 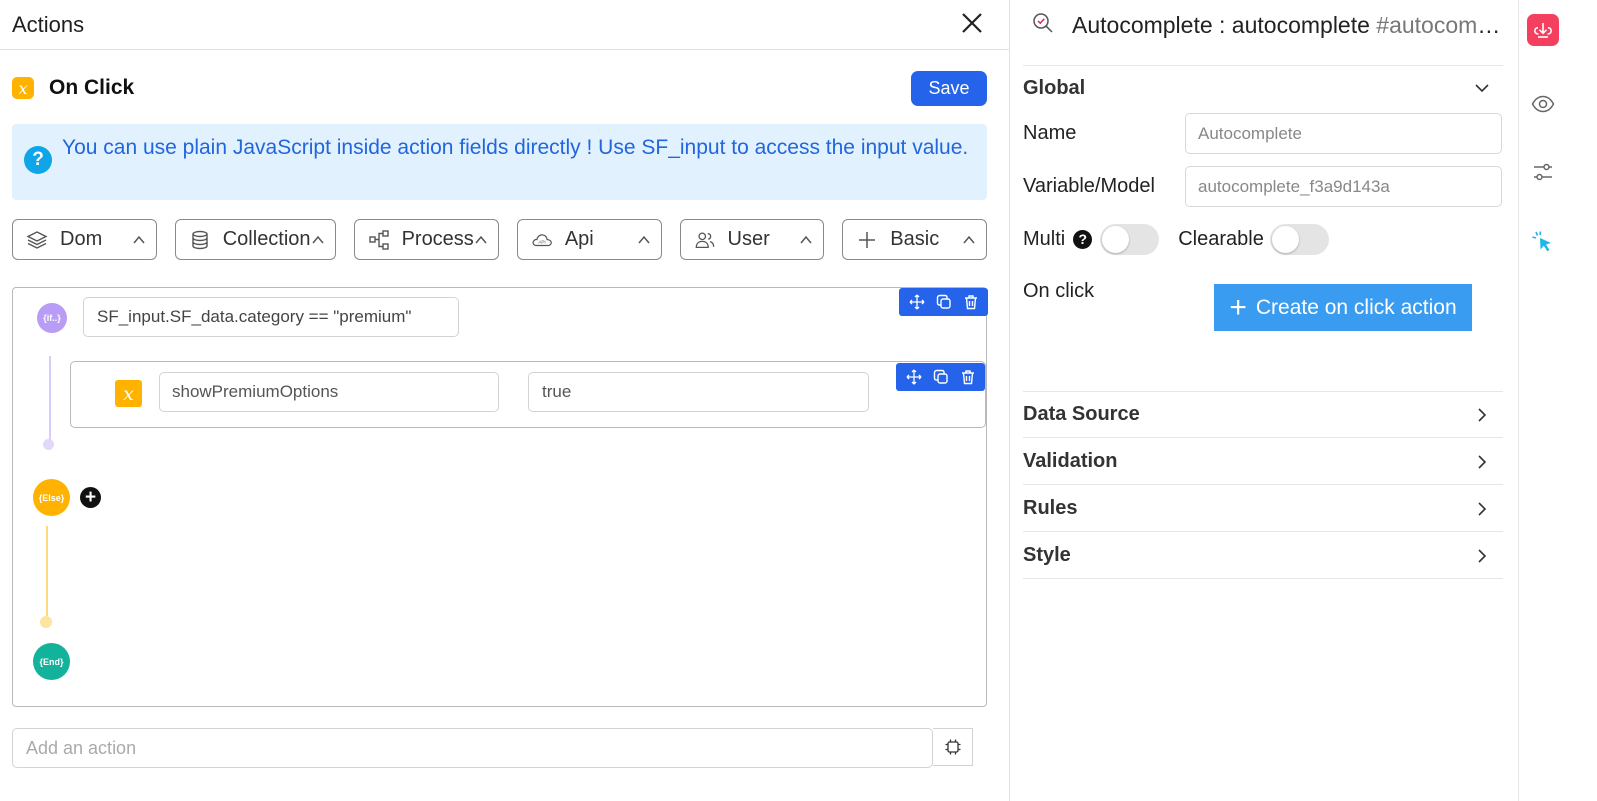 I want to click on section-title: Validation, so click(x=1070, y=461).